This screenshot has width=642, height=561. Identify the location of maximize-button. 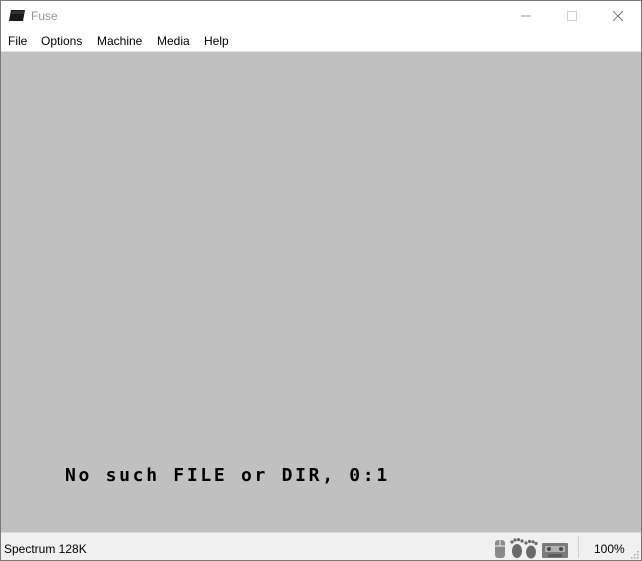
(572, 16).